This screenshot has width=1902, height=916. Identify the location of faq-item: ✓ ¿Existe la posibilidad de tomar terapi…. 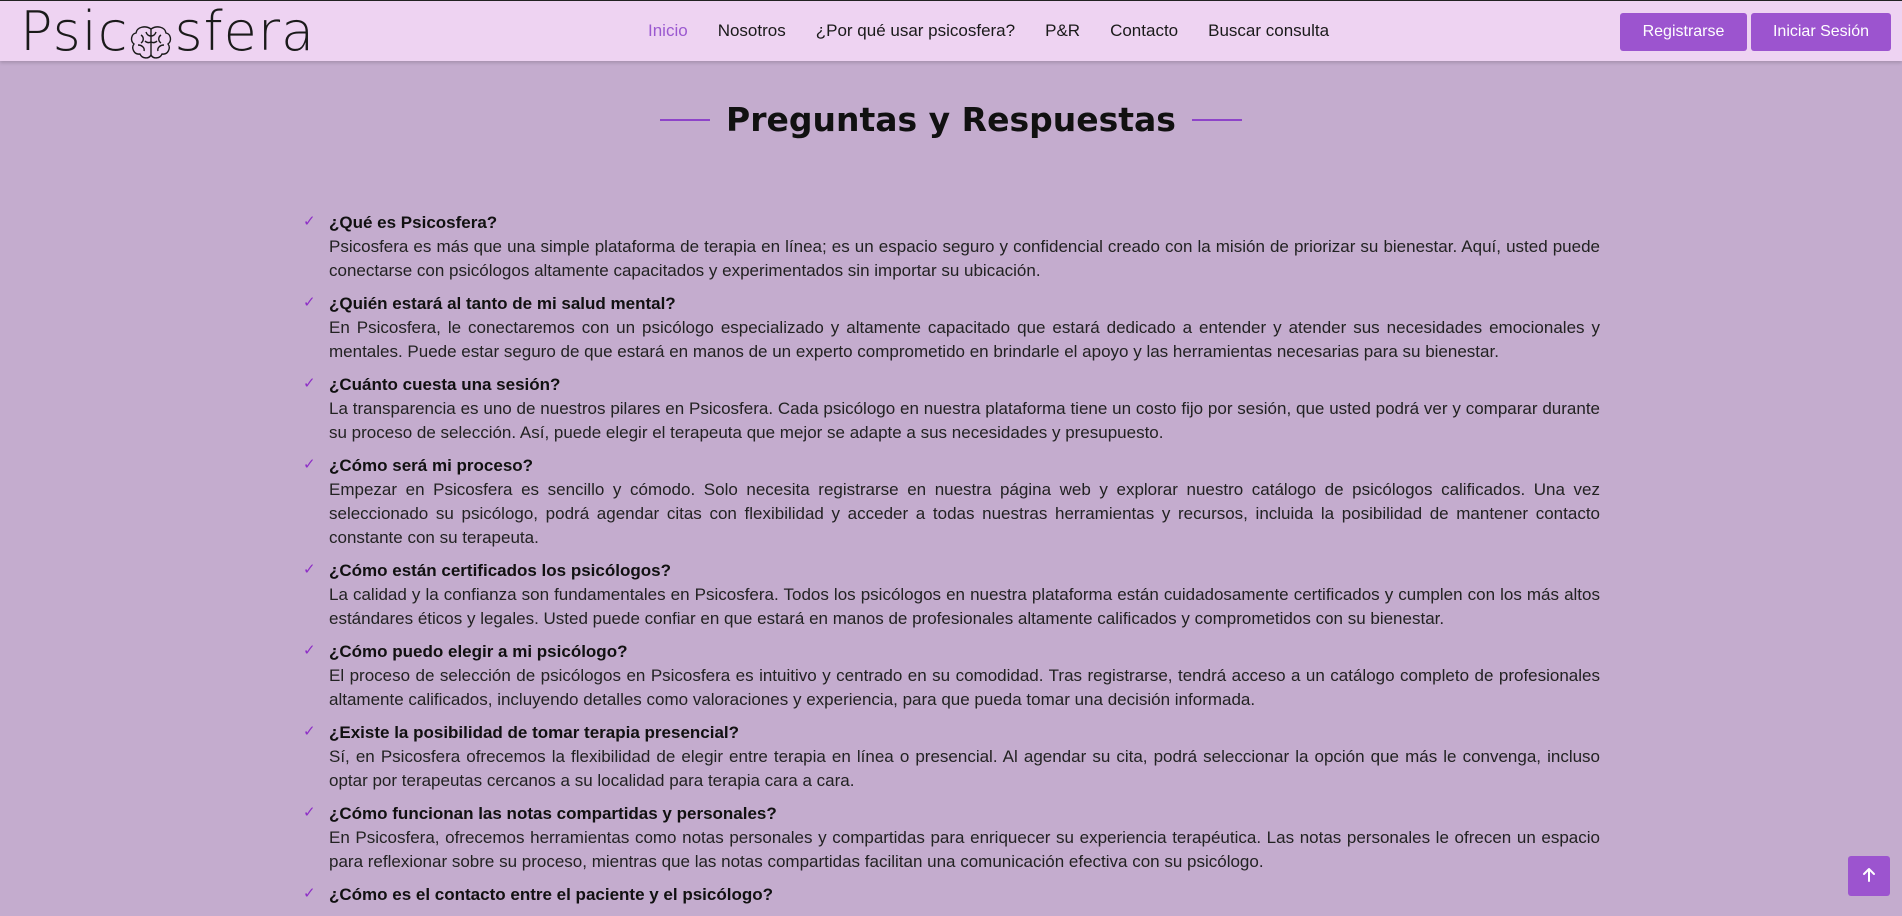
(950, 757).